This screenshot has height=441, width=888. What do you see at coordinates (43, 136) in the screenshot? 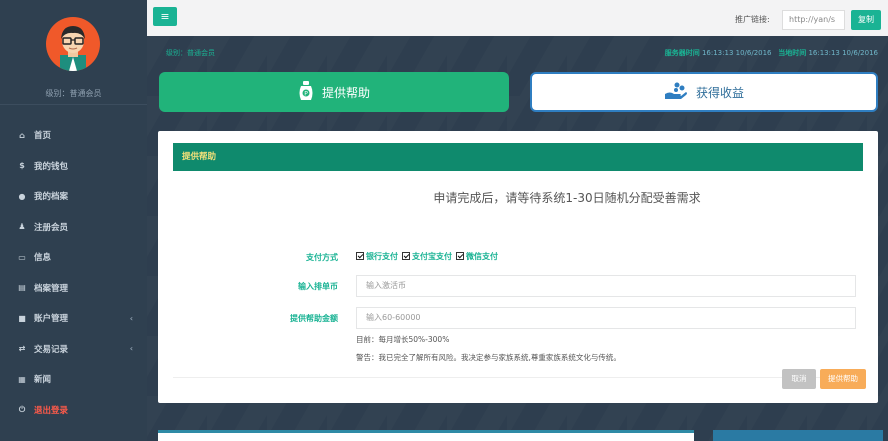
I see `sidebar-item-label: 首页` at bounding box center [43, 136].